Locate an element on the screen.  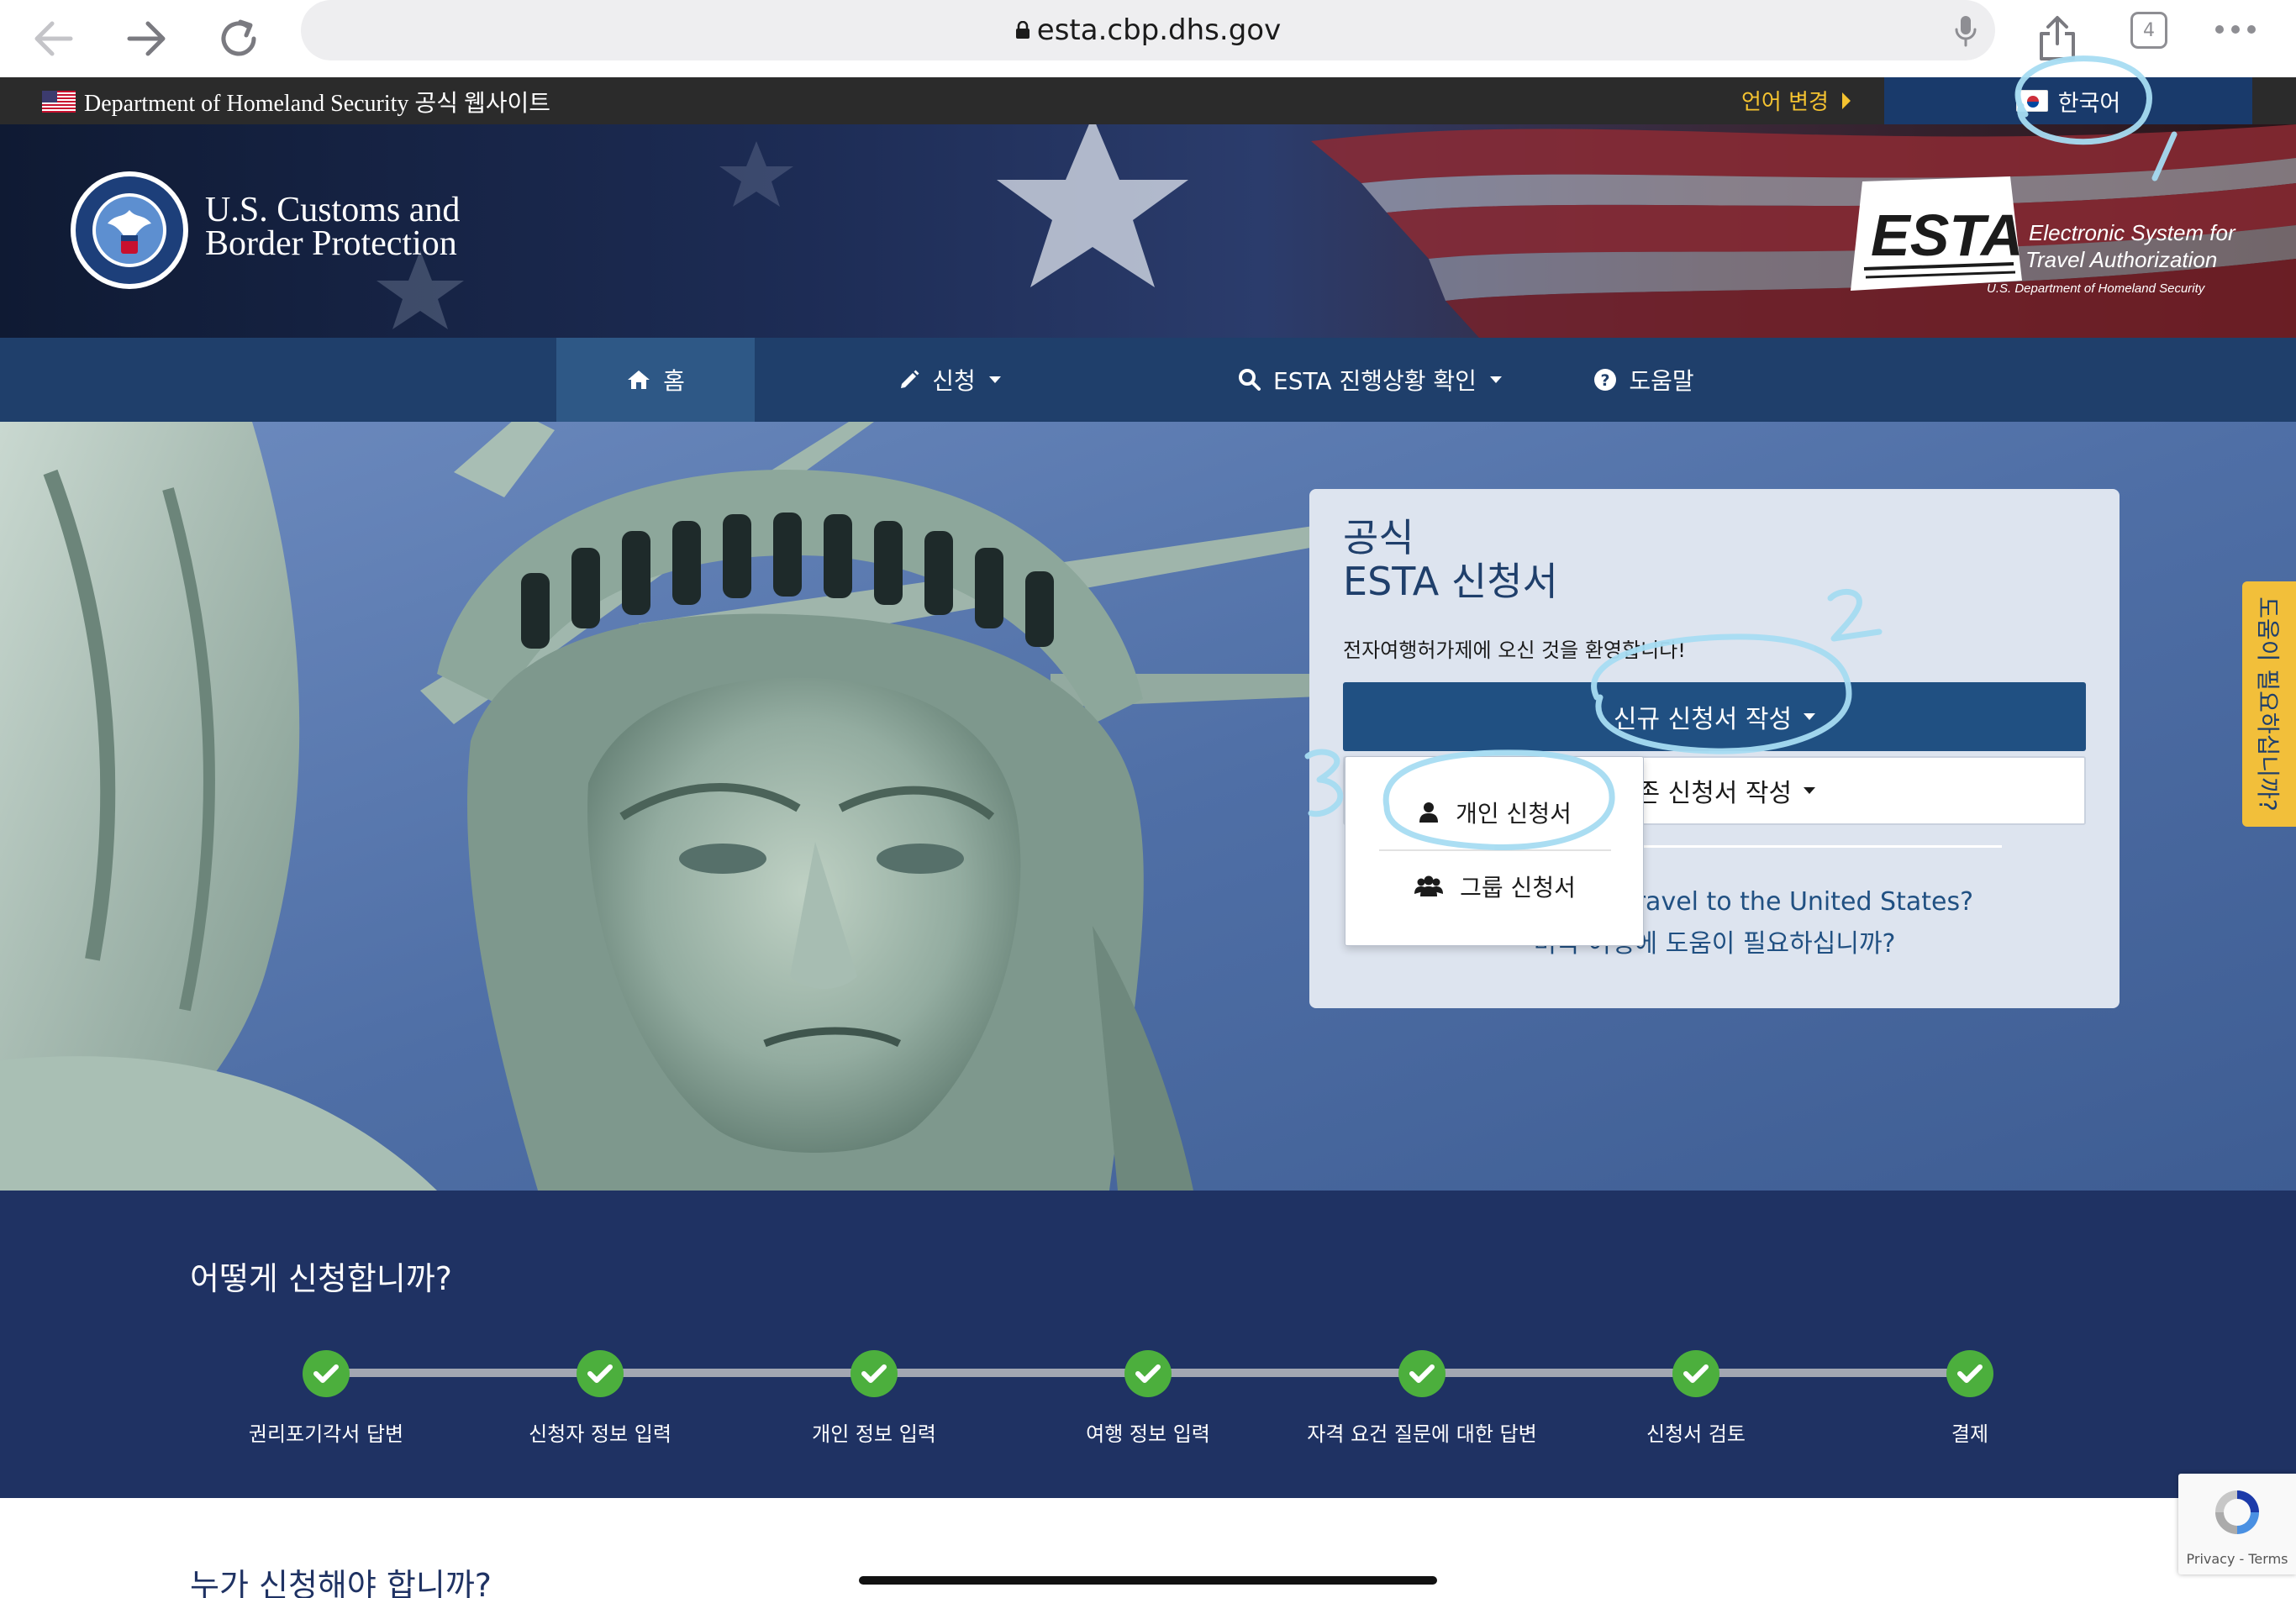
agency-name-line1: U.S. Customs and is located at coordinates (333, 210).